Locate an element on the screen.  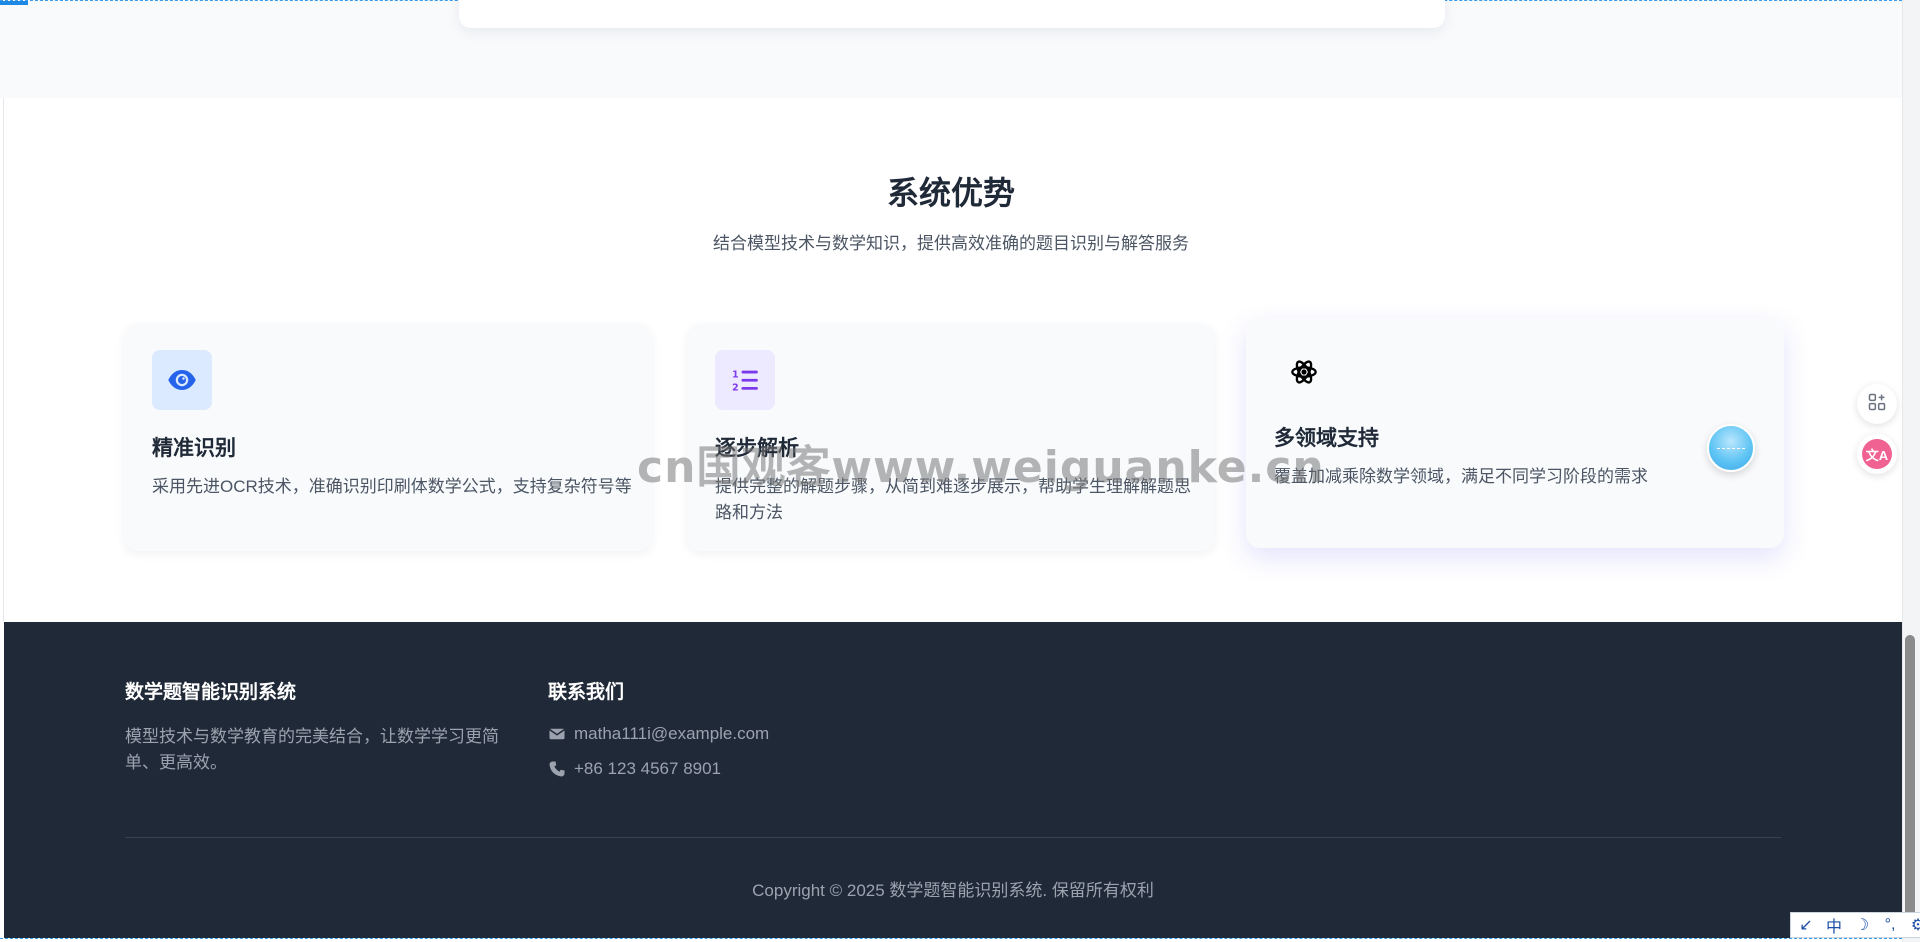
section-subtitle: 结合模型技术与数学知识，提供高效准确的题目识别与解答服务 is located at coordinates (951, 243).